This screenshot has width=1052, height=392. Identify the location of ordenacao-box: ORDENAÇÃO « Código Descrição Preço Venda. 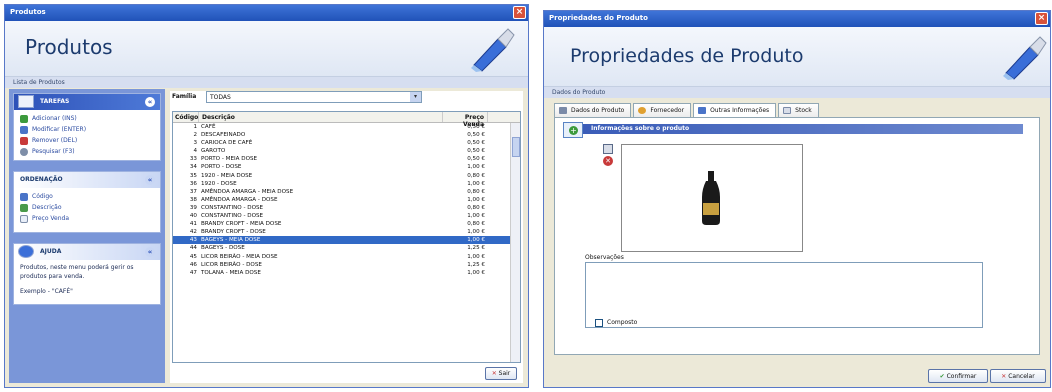
(87, 202).